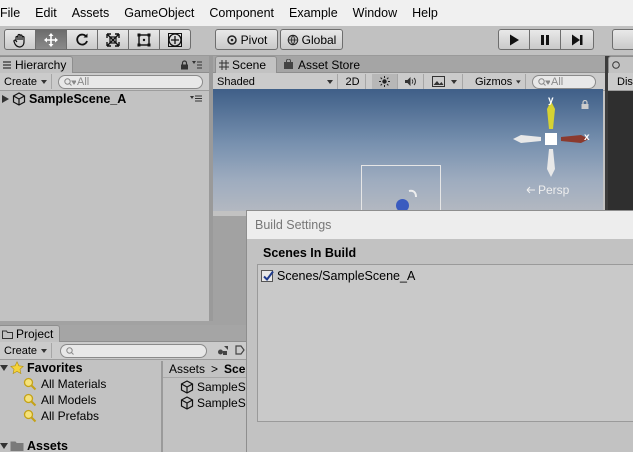 This screenshot has width=633, height=452. I want to click on pivot-toggle-button: Pivot, so click(246, 39).